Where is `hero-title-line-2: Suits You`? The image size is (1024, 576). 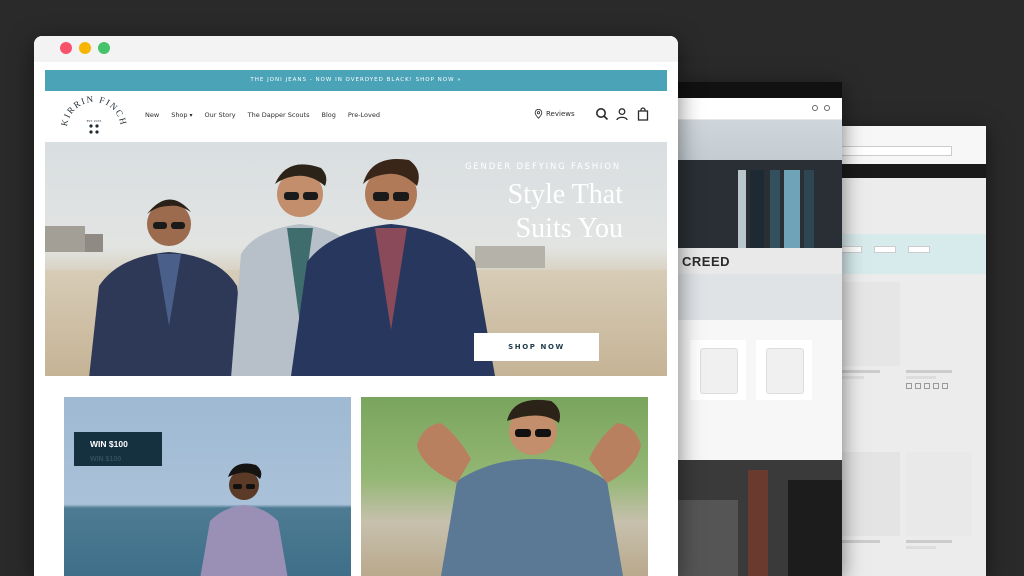
hero-title-line-2: Suits You is located at coordinates (569, 228).